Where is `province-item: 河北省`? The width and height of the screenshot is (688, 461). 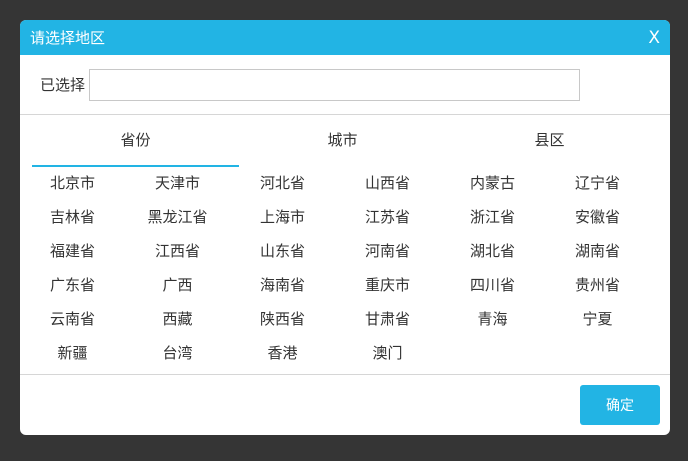 province-item: 河北省 is located at coordinates (282, 183).